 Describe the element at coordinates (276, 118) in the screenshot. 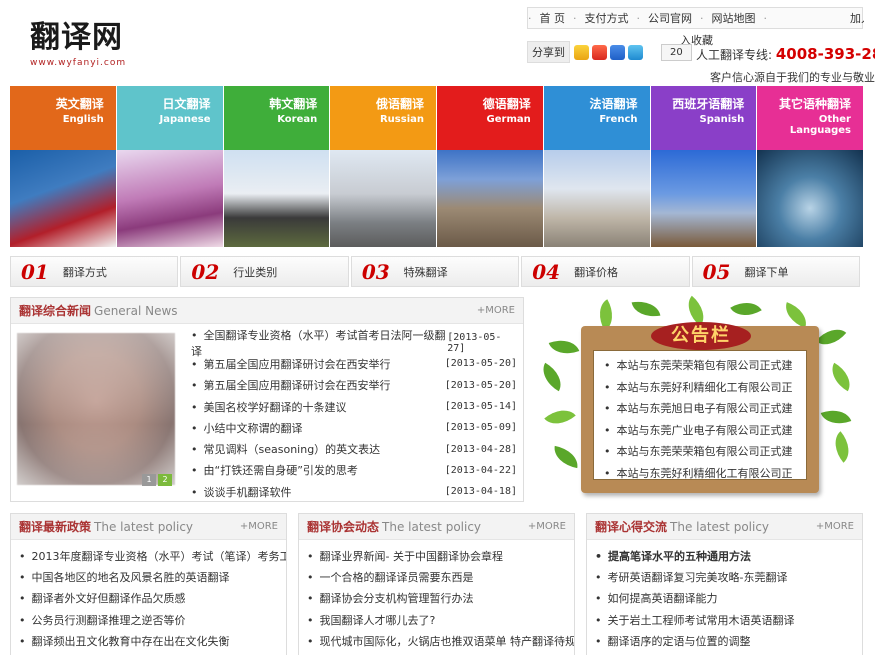

I see `language-header: 韩文翻译 Korean` at that location.